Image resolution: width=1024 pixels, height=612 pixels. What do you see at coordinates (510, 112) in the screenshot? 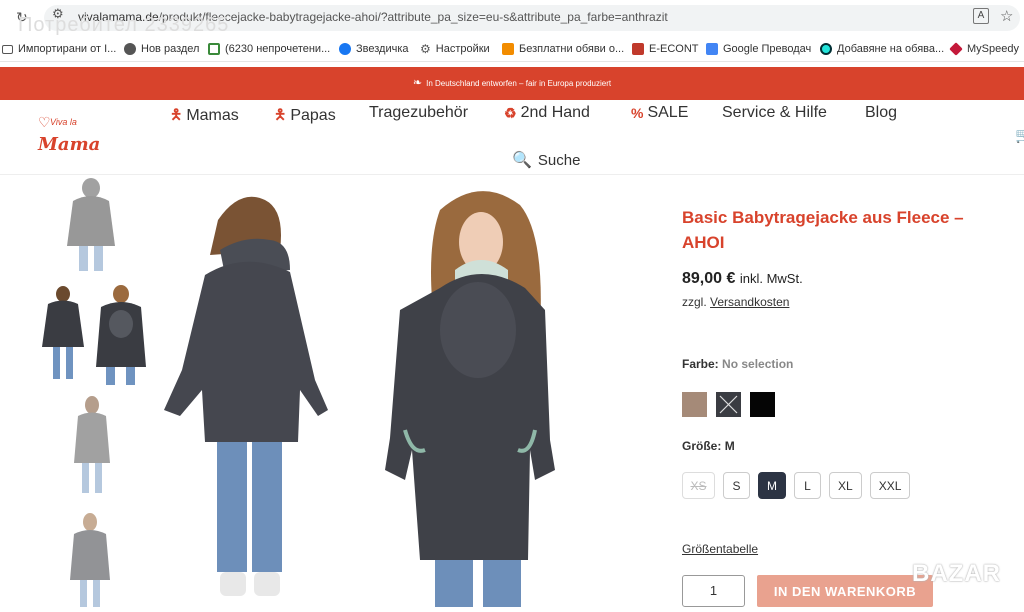
I see `recycle-icon: ♻` at bounding box center [510, 112].